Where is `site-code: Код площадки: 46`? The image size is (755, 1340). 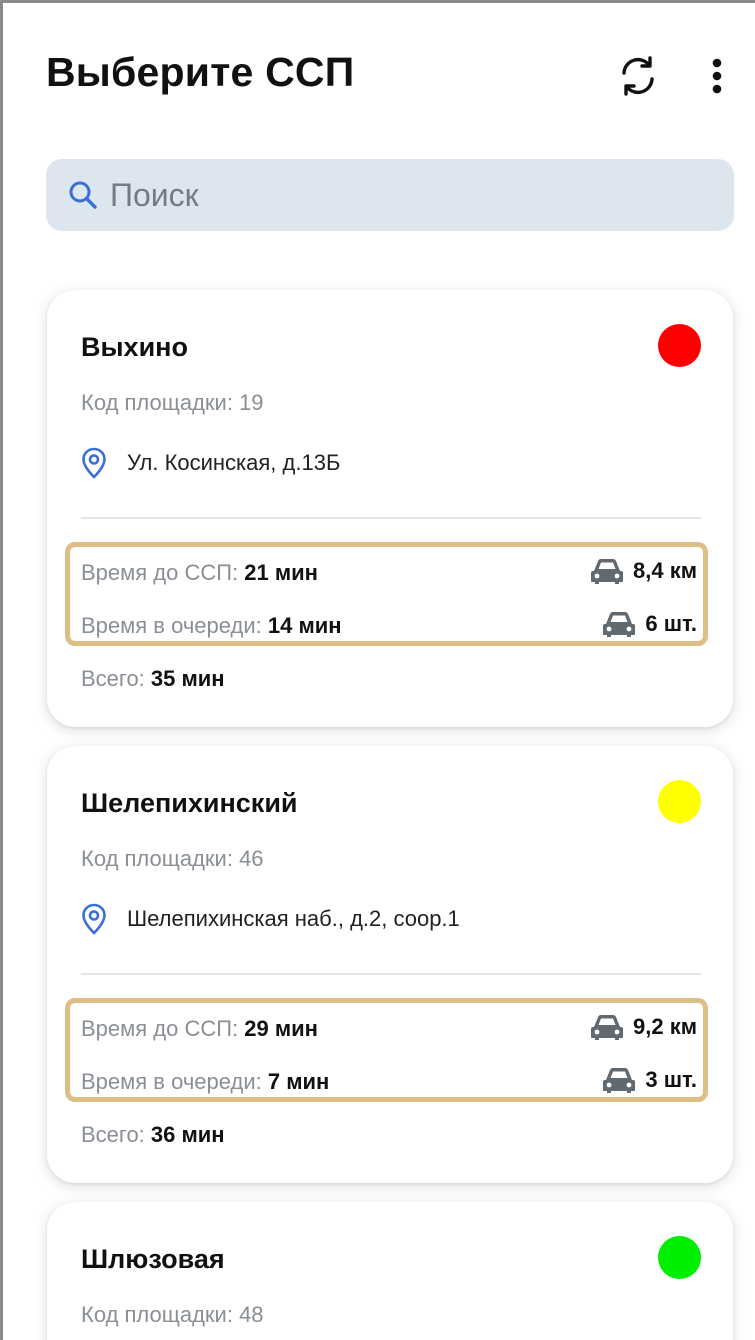
site-code: Код площадки: 46 is located at coordinates (172, 859).